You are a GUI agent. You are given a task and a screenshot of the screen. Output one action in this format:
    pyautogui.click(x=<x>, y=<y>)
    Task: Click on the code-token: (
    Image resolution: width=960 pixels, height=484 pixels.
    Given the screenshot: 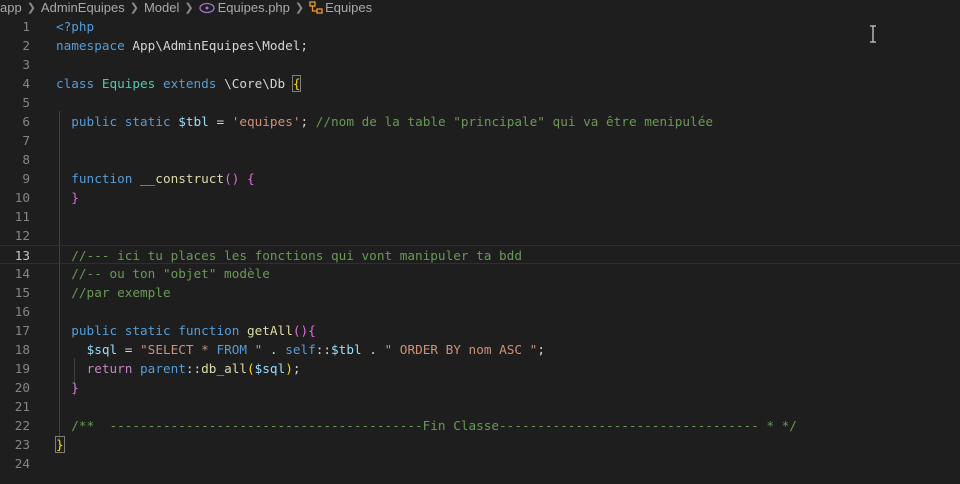 What is the action you would take?
    pyautogui.click(x=251, y=368)
    